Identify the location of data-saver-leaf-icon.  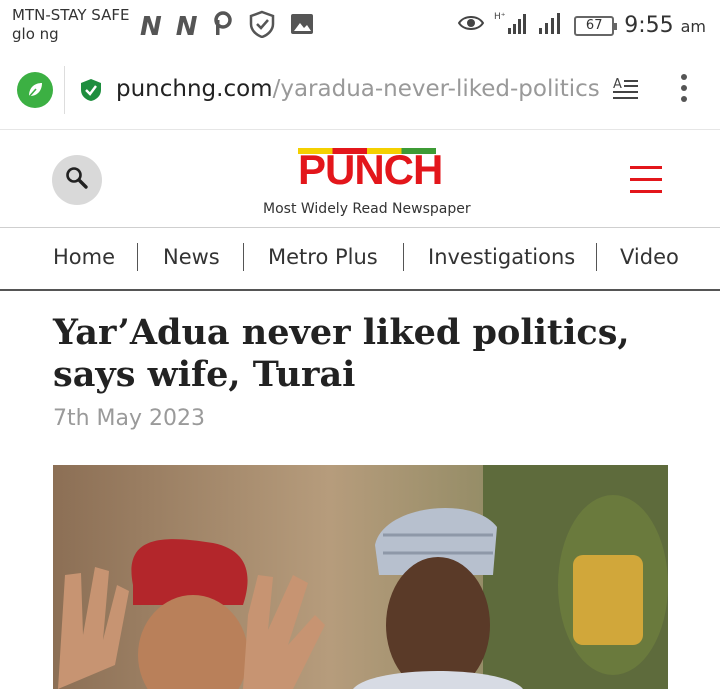
(35, 90).